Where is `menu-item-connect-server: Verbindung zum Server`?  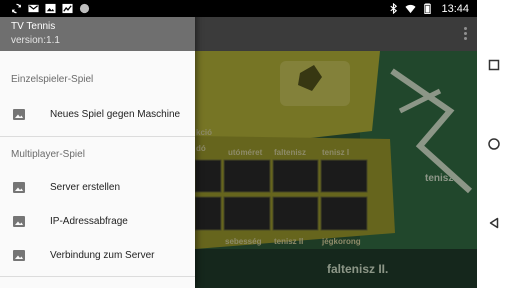 menu-item-connect-server: Verbindung zum Server is located at coordinates (97, 255).